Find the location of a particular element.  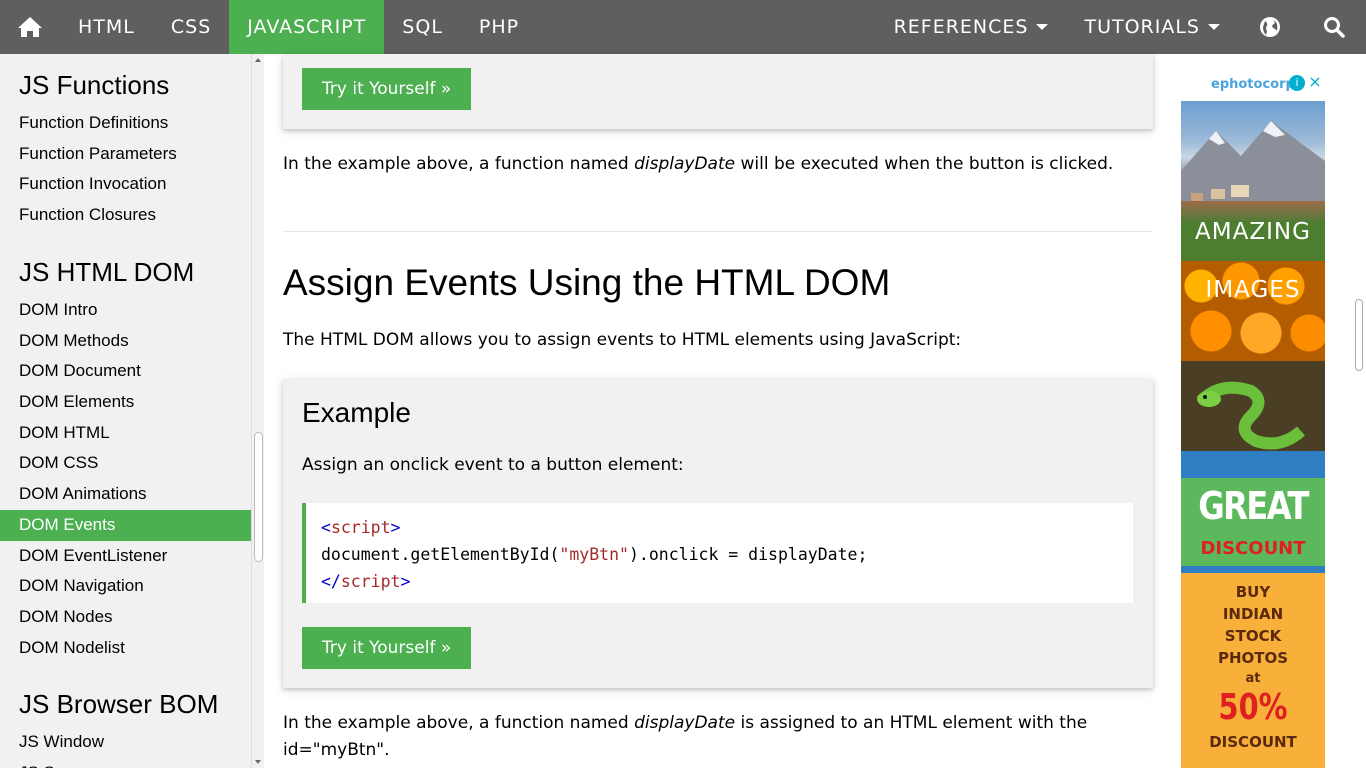

sidebar-link: DOM Elements is located at coordinates (125, 402).